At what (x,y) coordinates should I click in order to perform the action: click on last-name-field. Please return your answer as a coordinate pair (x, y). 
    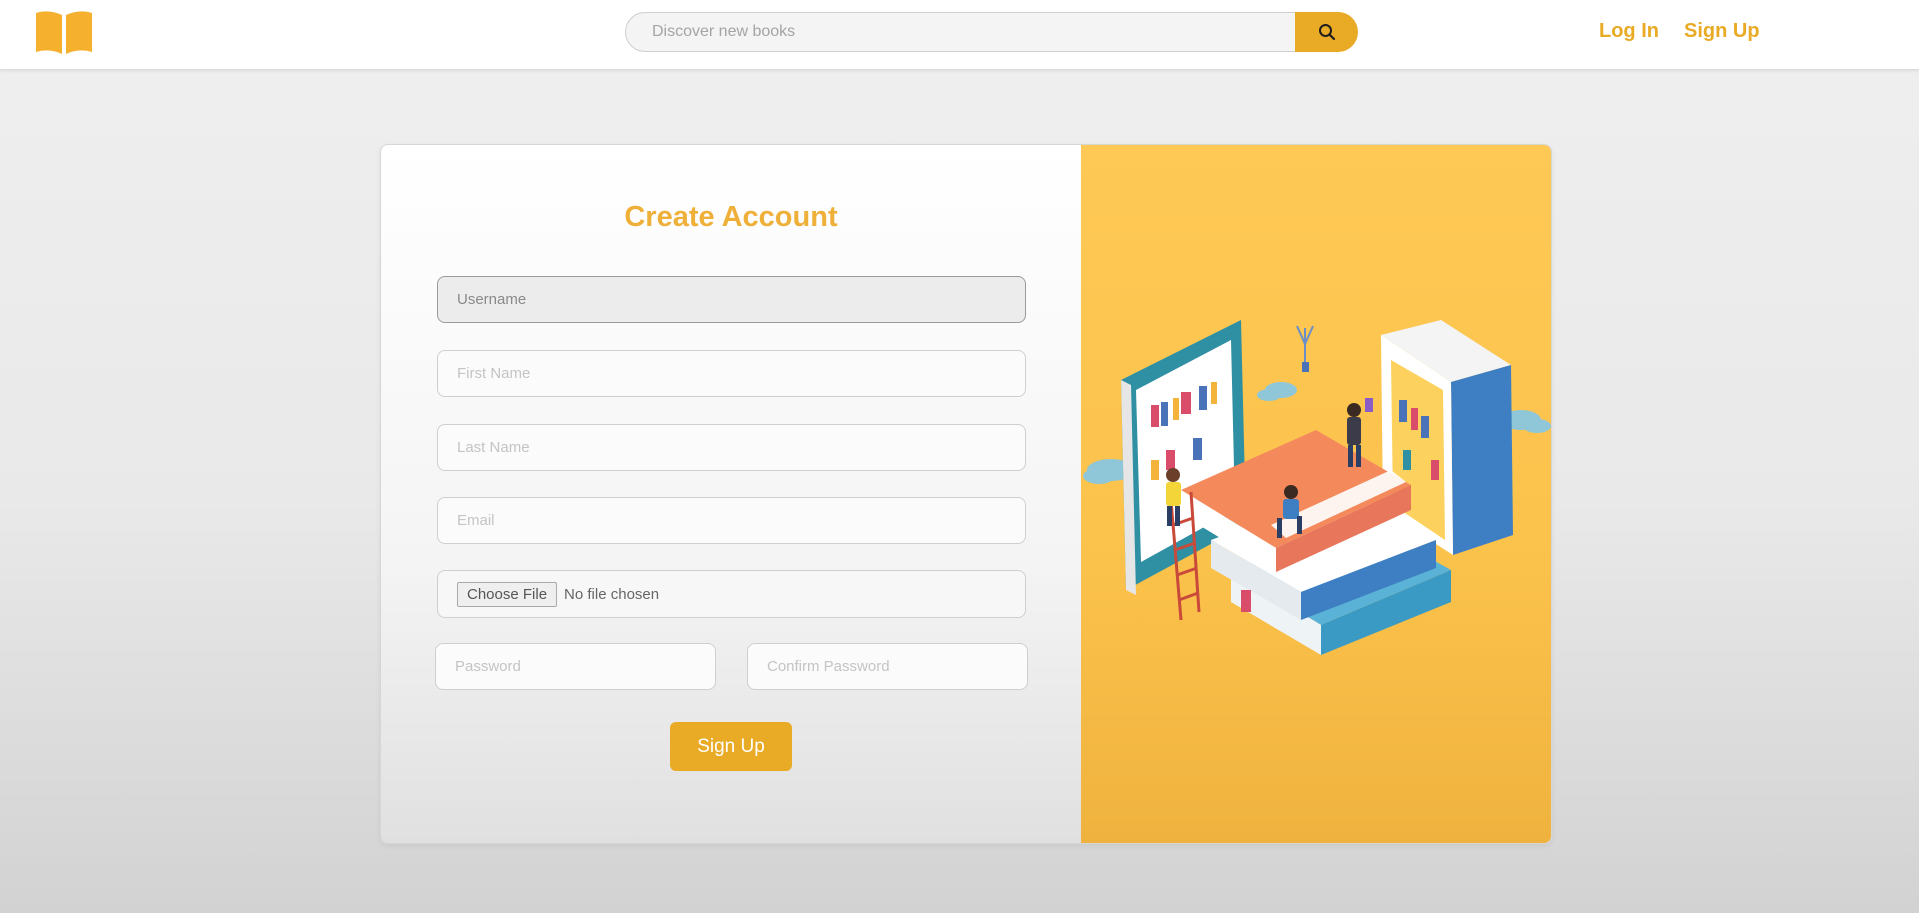
    Looking at the image, I should click on (731, 447).